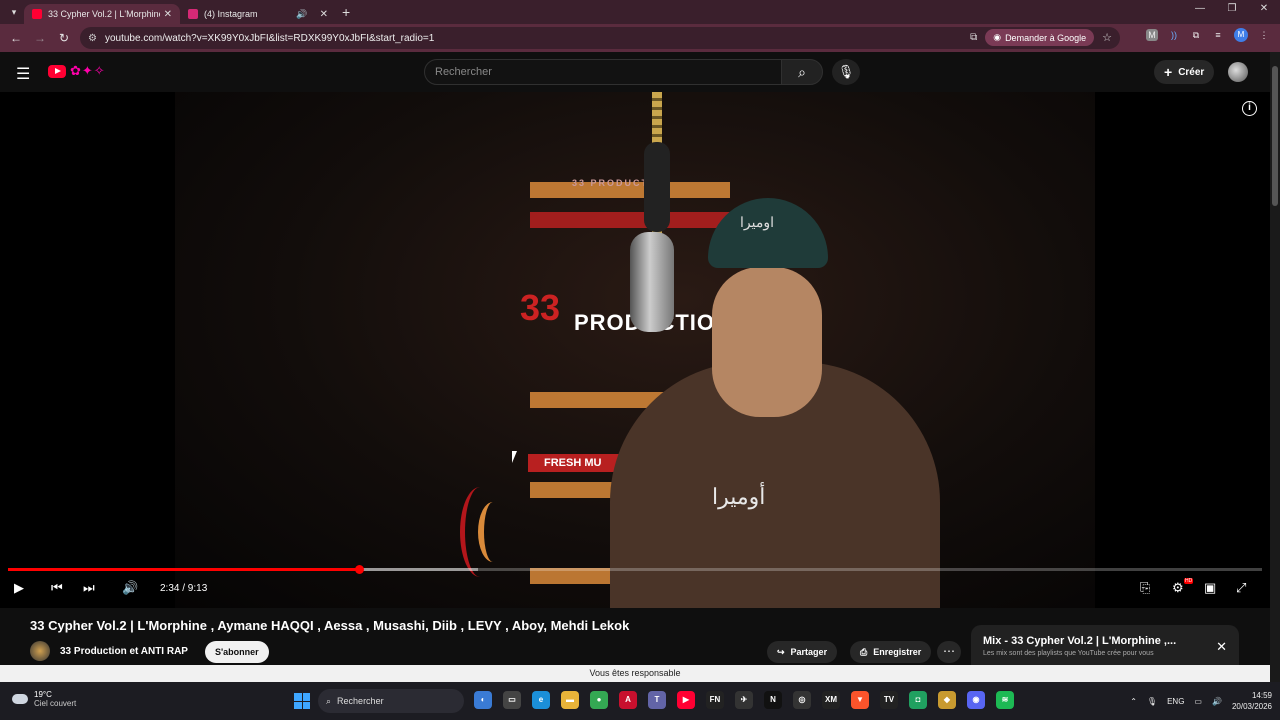  What do you see at coordinates (43, 694) in the screenshot?
I see `temperature: 19°C` at bounding box center [43, 694].